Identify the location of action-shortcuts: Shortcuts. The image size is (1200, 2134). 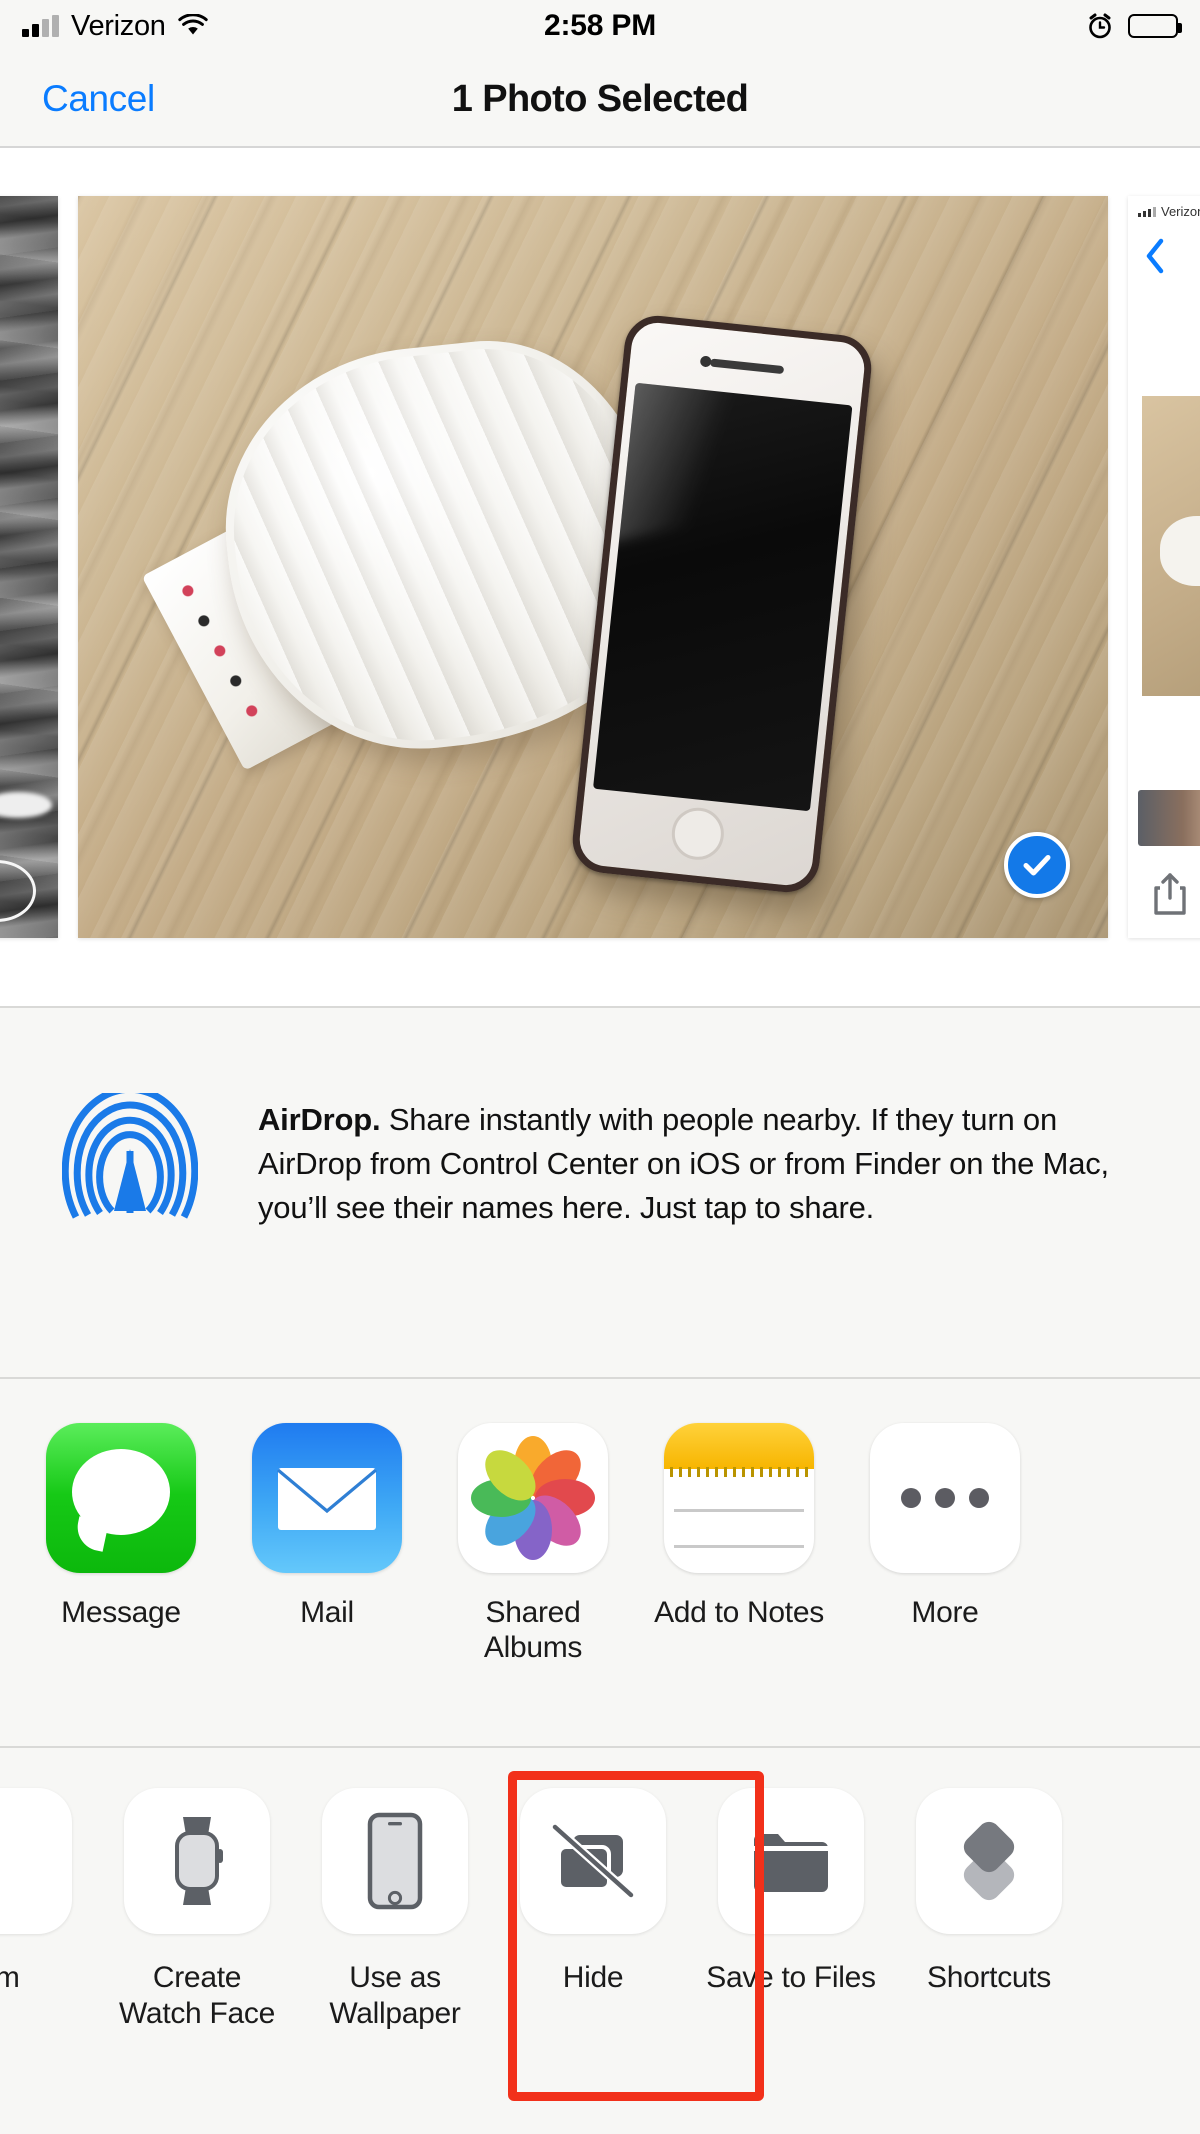
(989, 1892).